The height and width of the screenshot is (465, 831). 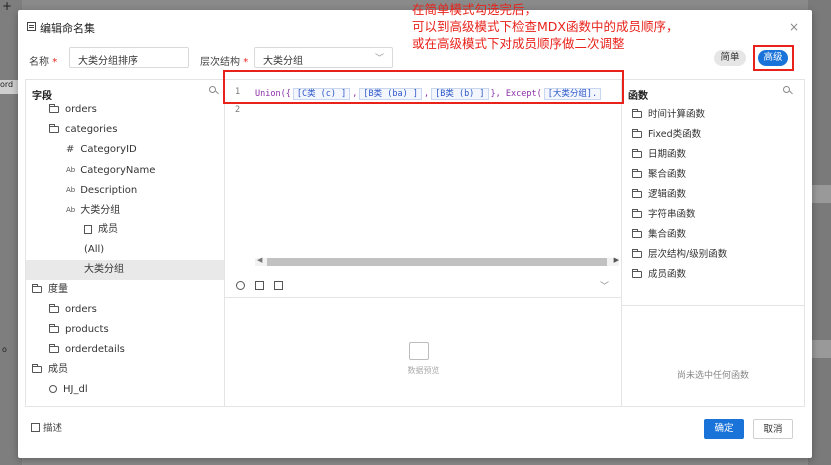 I want to click on tree-item: 度量, so click(x=50, y=290).